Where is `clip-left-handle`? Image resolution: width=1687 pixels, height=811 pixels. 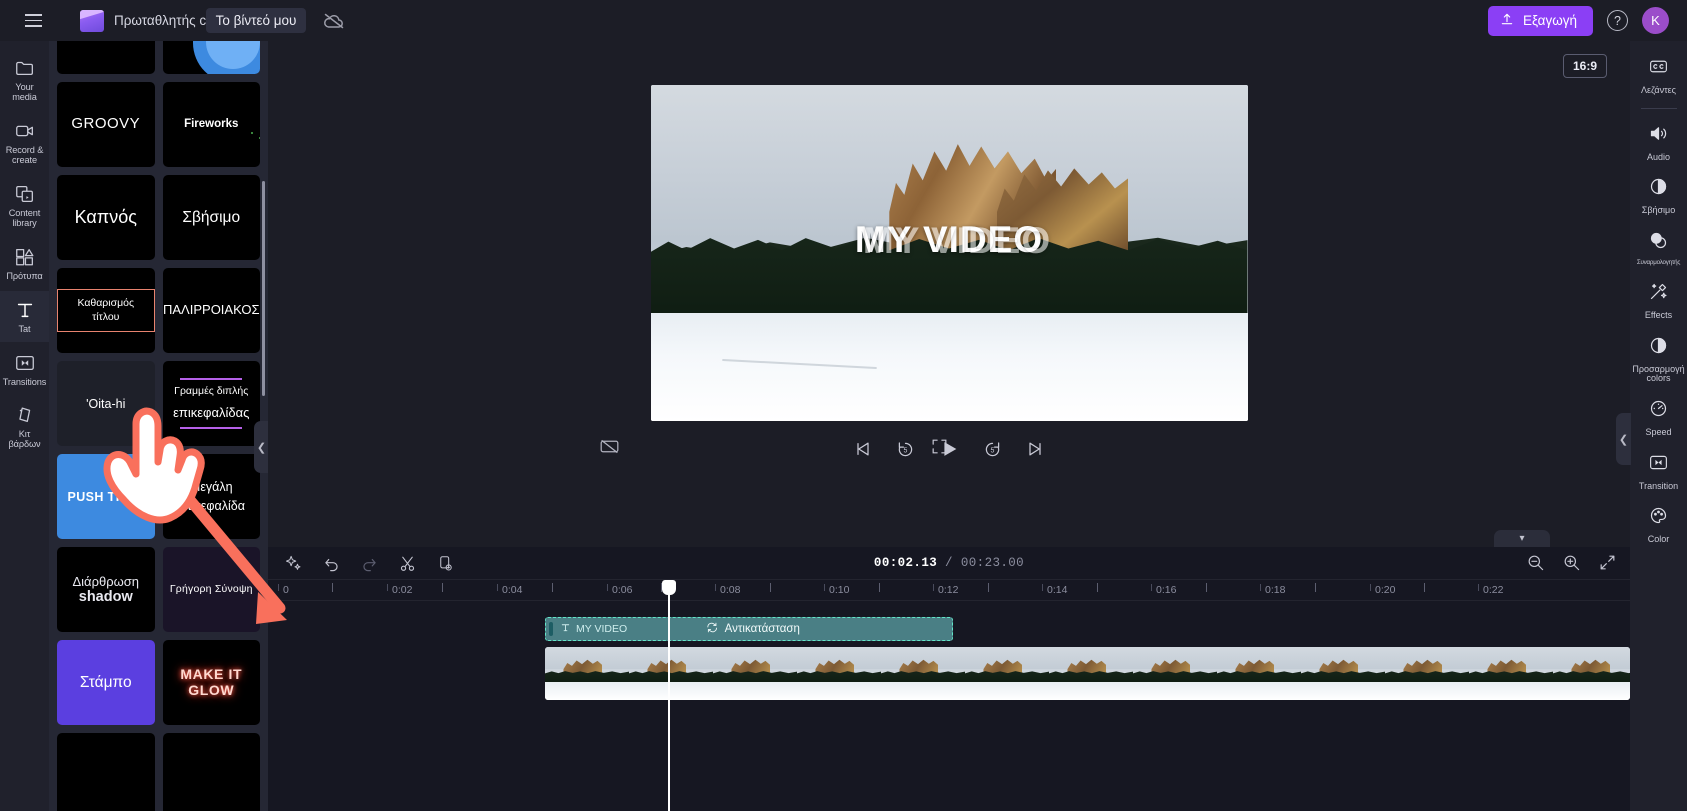 clip-left-handle is located at coordinates (551, 629).